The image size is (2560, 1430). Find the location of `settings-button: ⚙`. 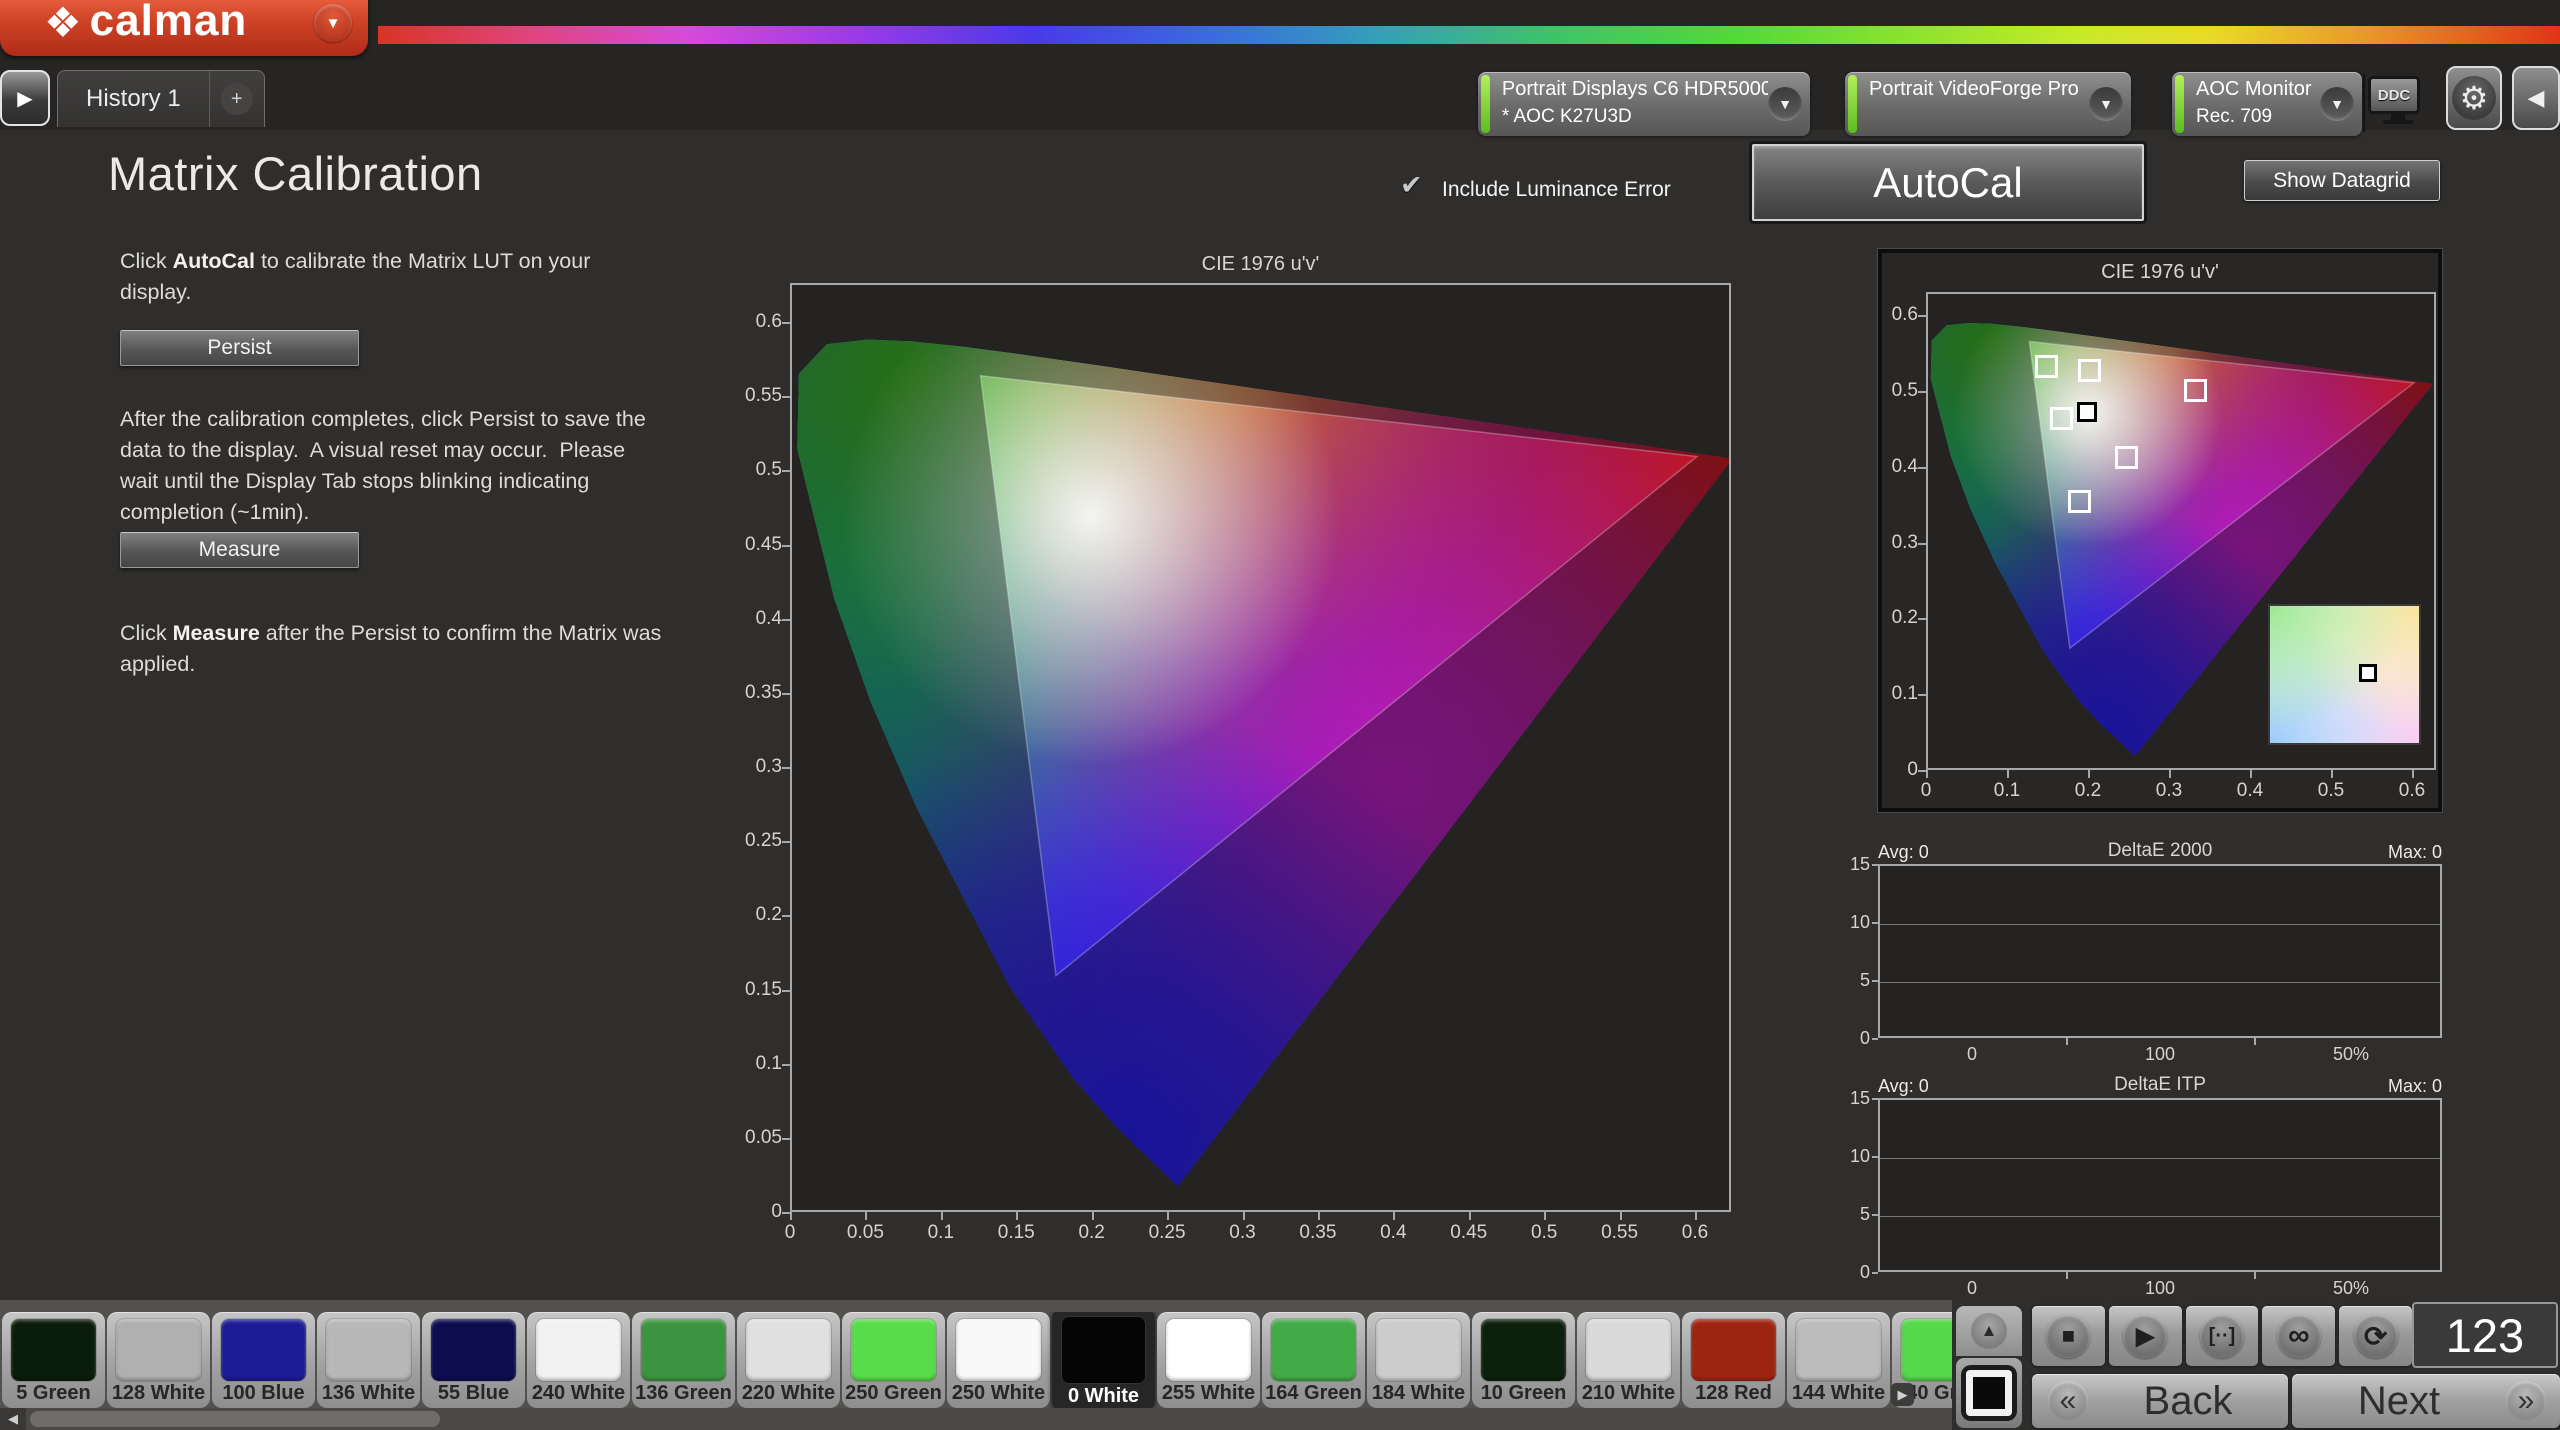

settings-button: ⚙ is located at coordinates (2474, 98).